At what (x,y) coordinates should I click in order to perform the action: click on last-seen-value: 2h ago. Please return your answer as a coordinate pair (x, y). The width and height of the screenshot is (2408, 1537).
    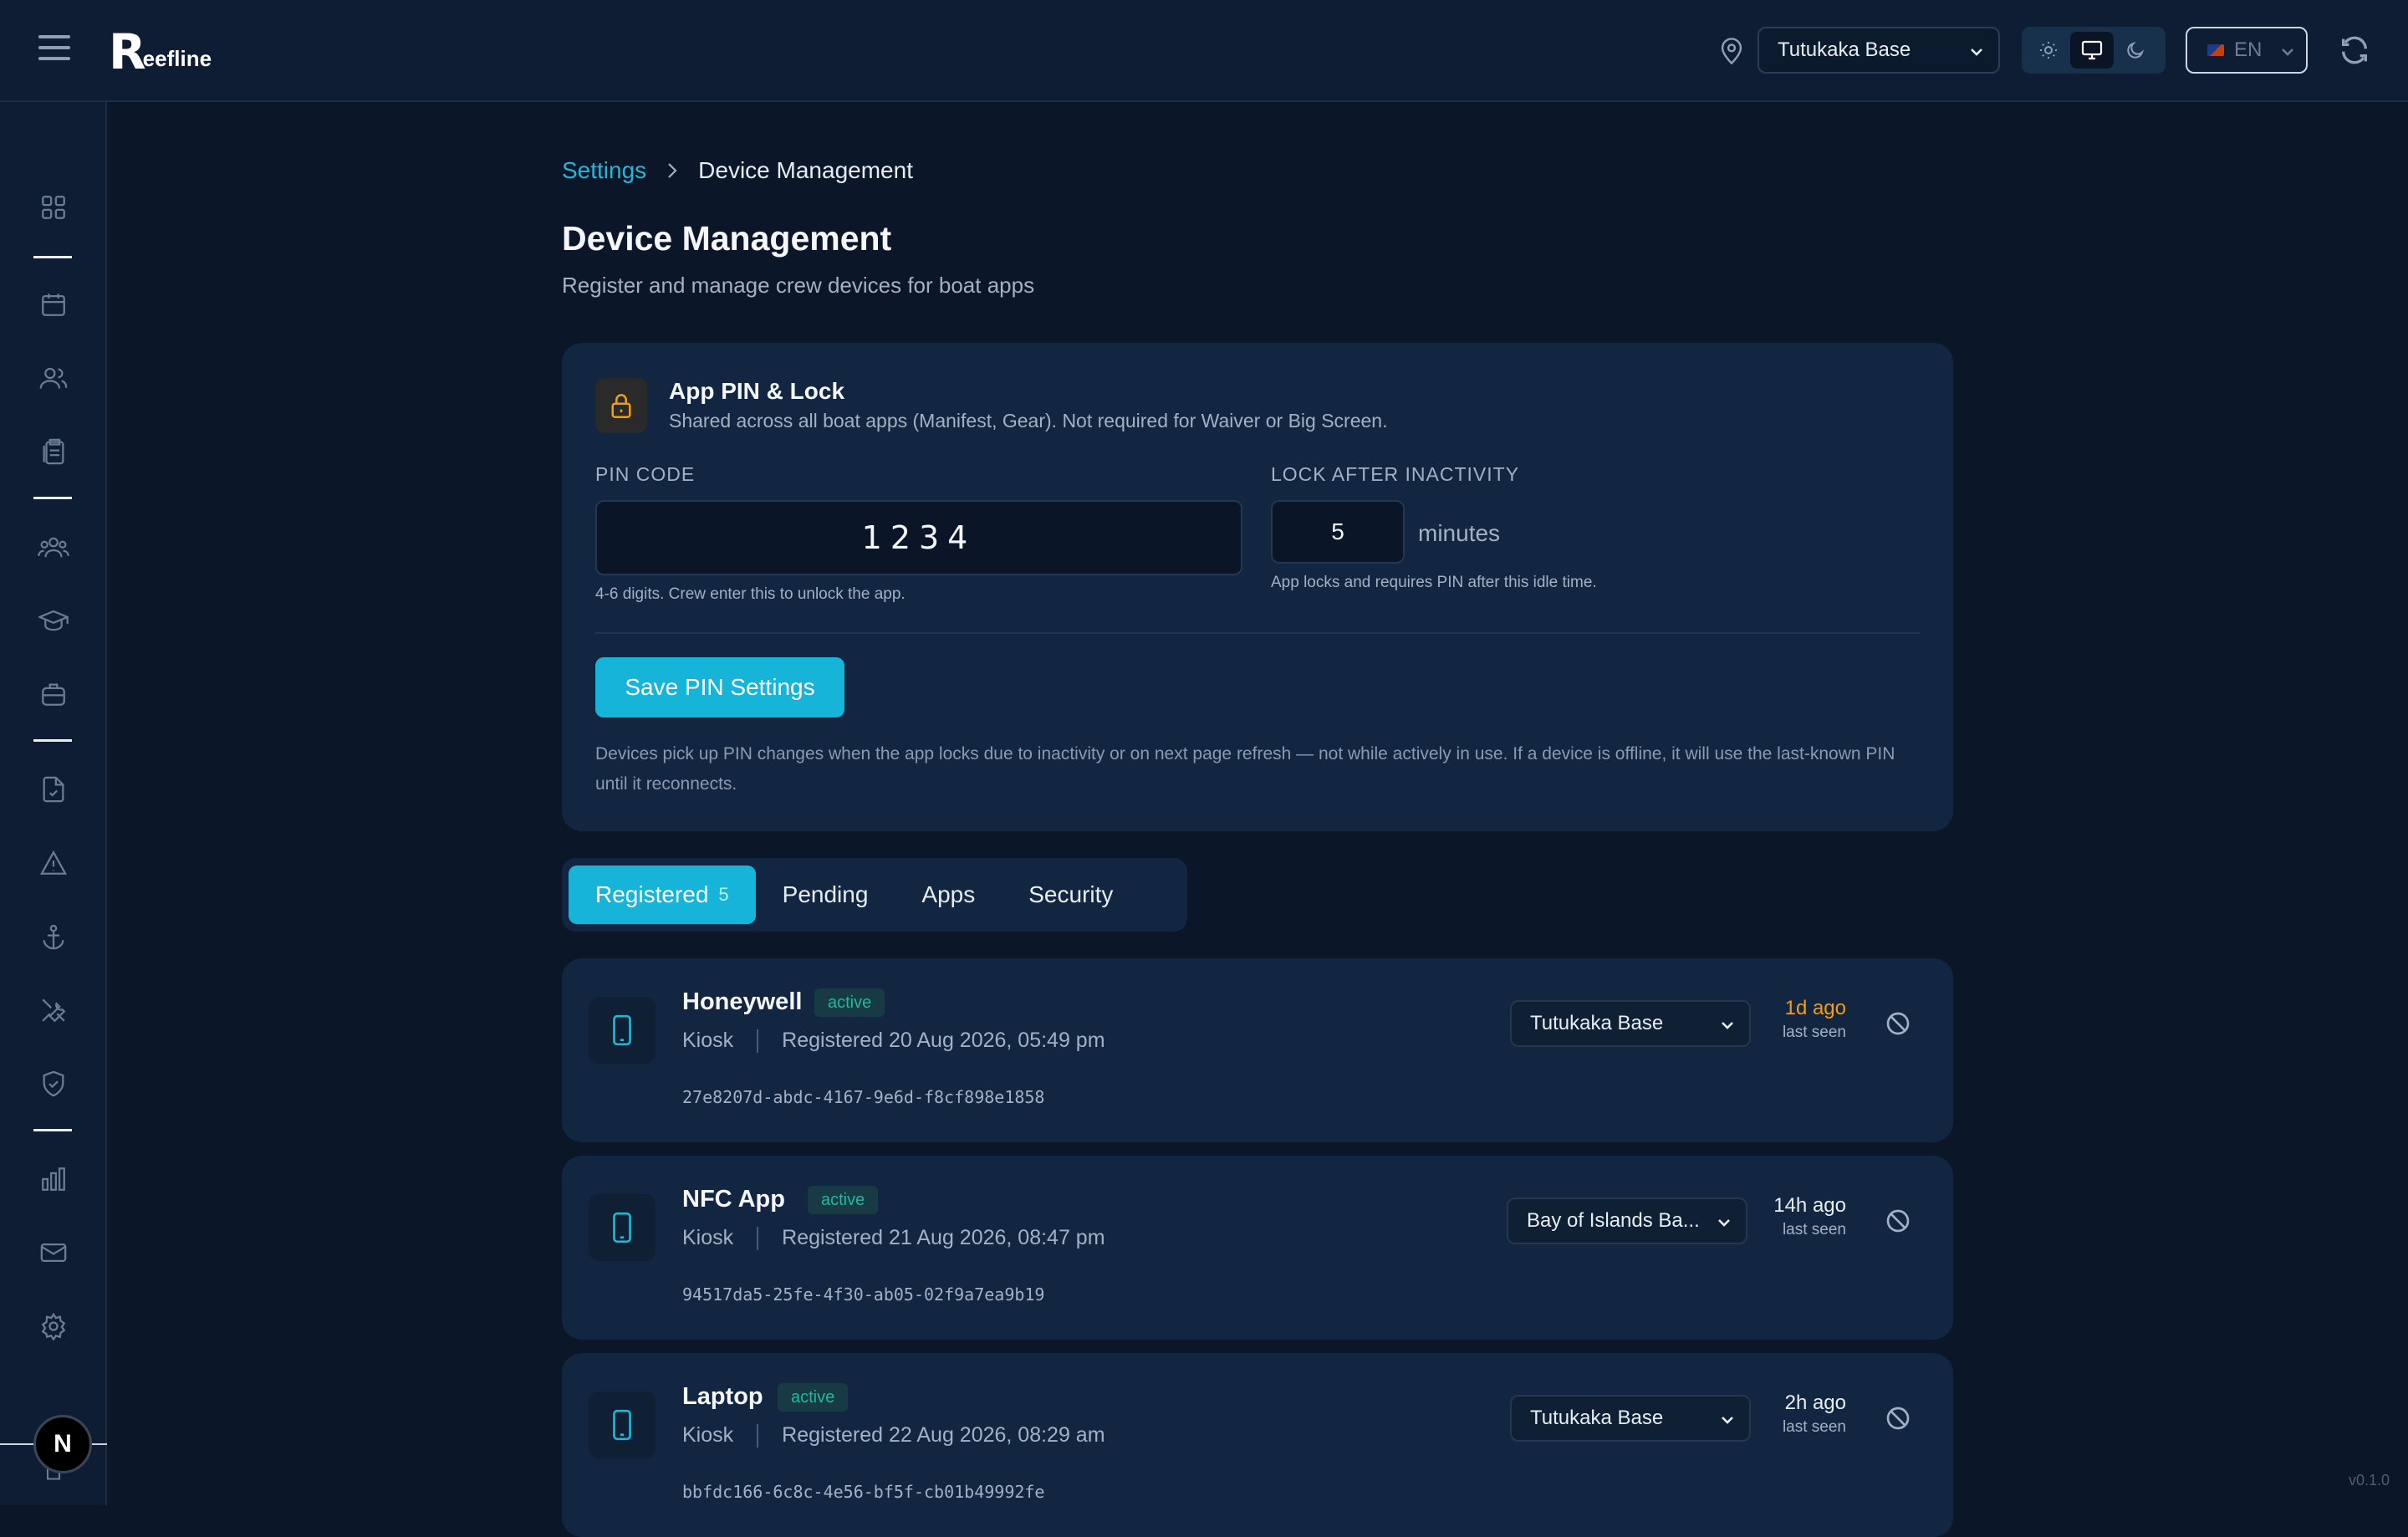
    Looking at the image, I should click on (1815, 1402).